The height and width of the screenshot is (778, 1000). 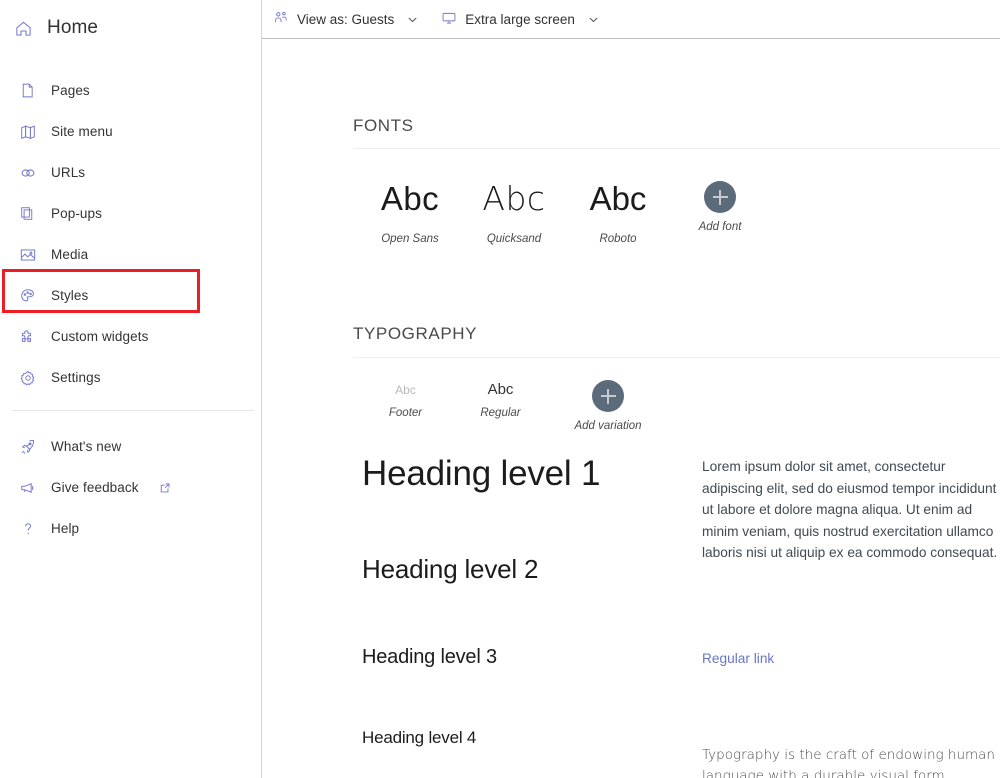 What do you see at coordinates (405, 413) in the screenshot?
I see `variation-name: Footer` at bounding box center [405, 413].